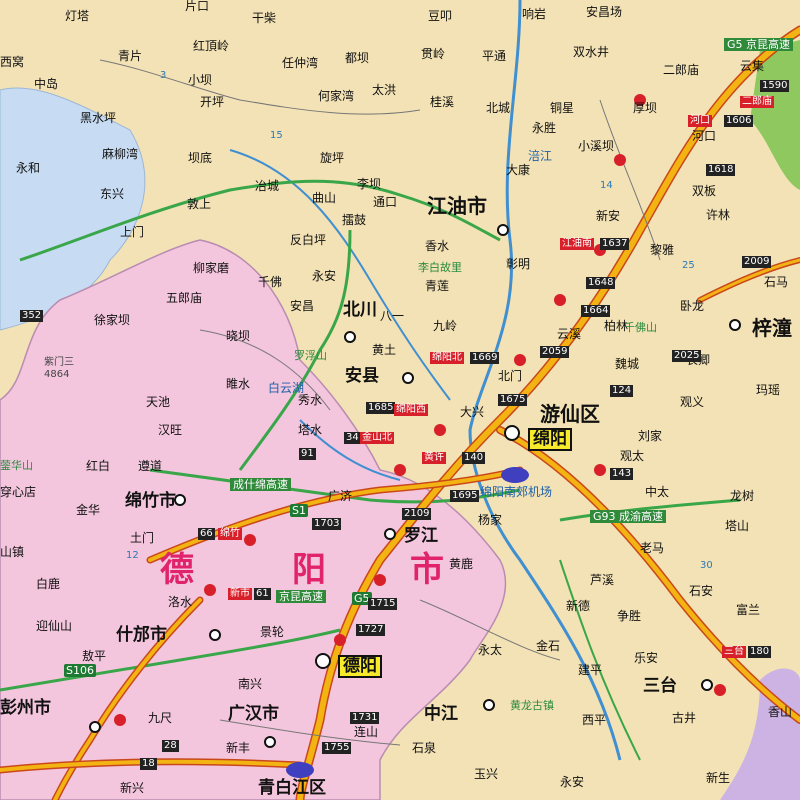 The width and height of the screenshot is (800, 800). I want to click on town-yuxing: 玉兴, so click(486, 774).